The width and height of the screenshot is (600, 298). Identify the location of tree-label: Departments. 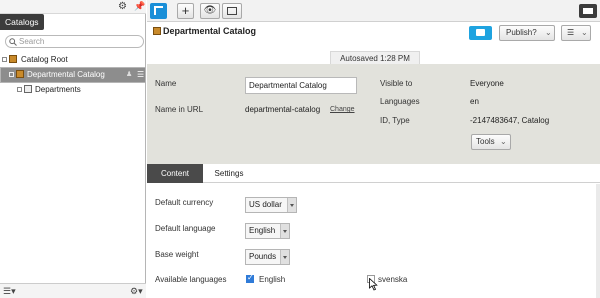
(58, 89).